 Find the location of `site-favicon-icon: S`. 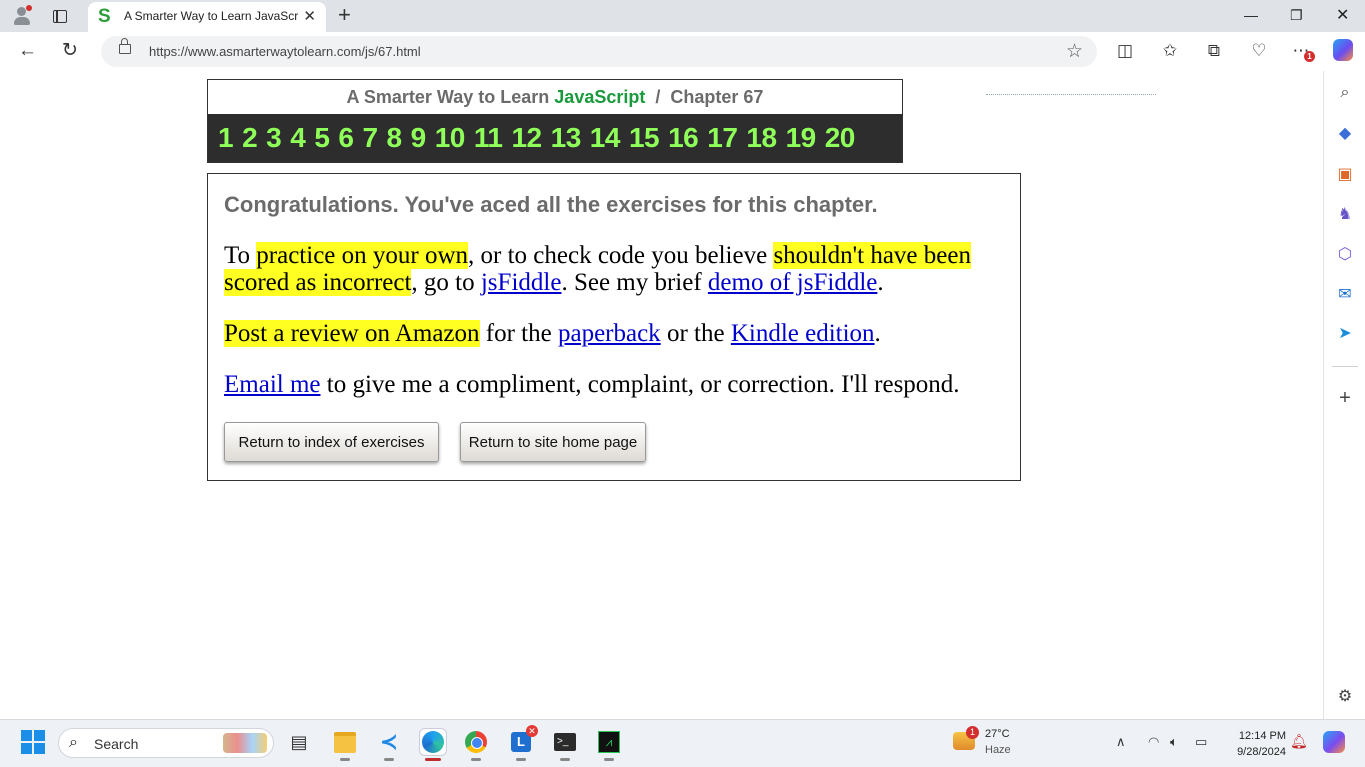

site-favicon-icon: S is located at coordinates (104, 16).